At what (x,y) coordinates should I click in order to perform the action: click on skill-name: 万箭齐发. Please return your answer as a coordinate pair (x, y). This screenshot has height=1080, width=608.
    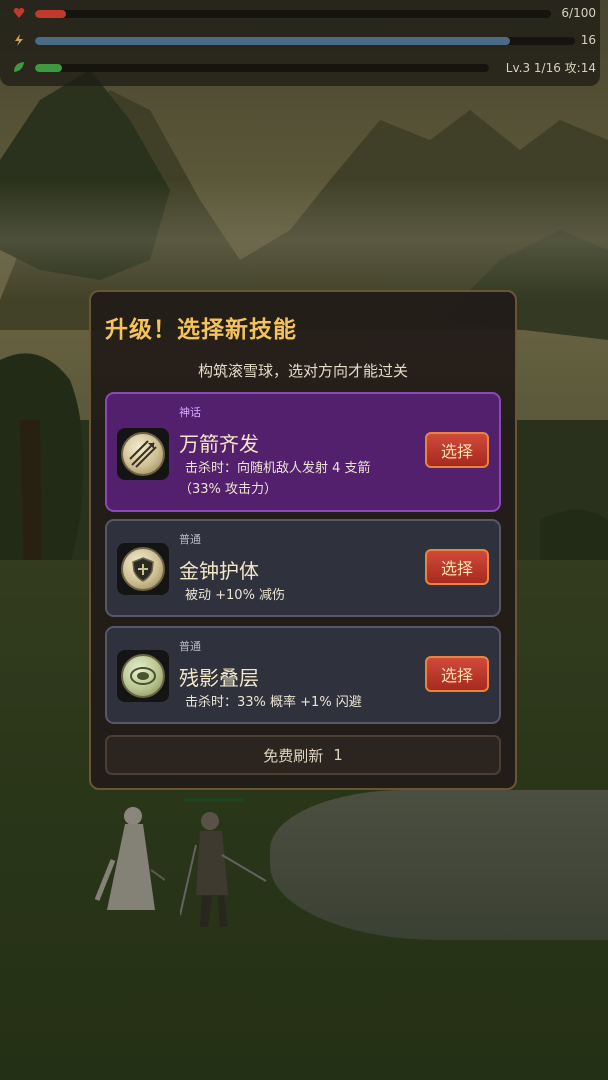
    Looking at the image, I should click on (219, 444).